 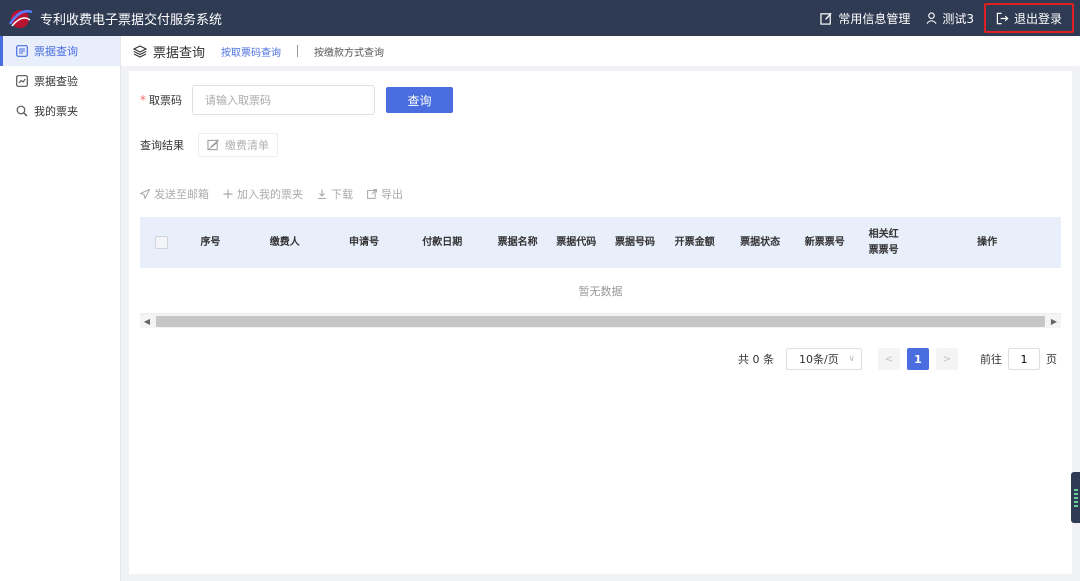 I want to click on page-size-select: 10条/页 ∨, so click(x=824, y=359).